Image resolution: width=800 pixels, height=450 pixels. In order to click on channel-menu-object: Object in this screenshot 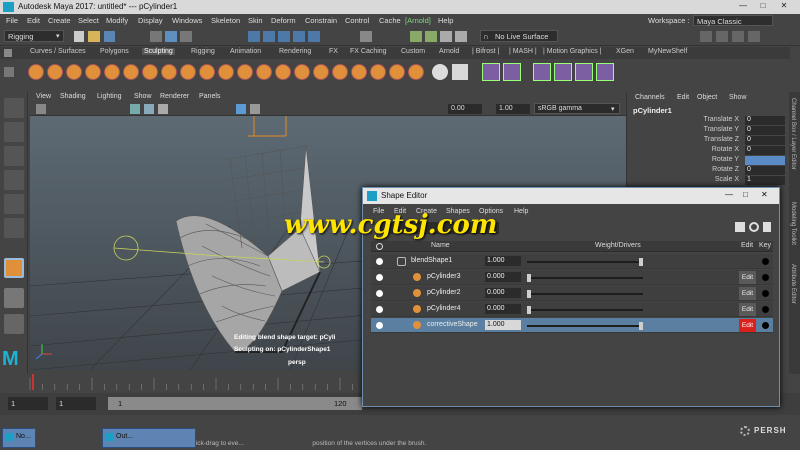, I will do `click(707, 97)`.